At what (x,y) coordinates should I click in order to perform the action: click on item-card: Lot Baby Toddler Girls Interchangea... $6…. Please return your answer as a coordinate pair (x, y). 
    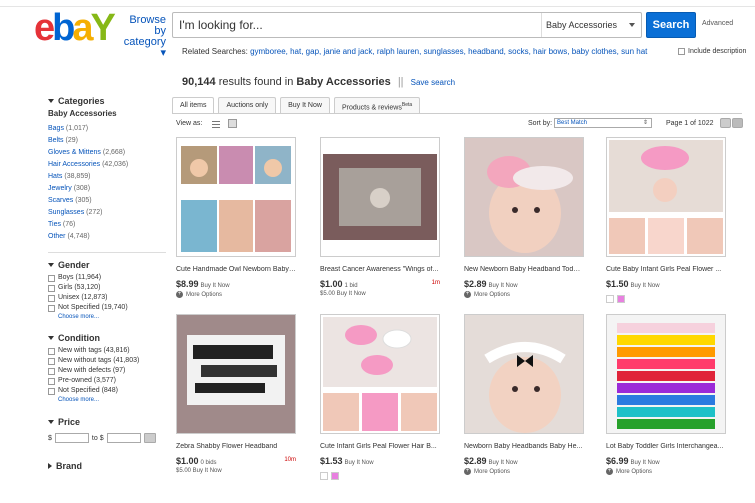
    Looking at the image, I should click on (666, 394).